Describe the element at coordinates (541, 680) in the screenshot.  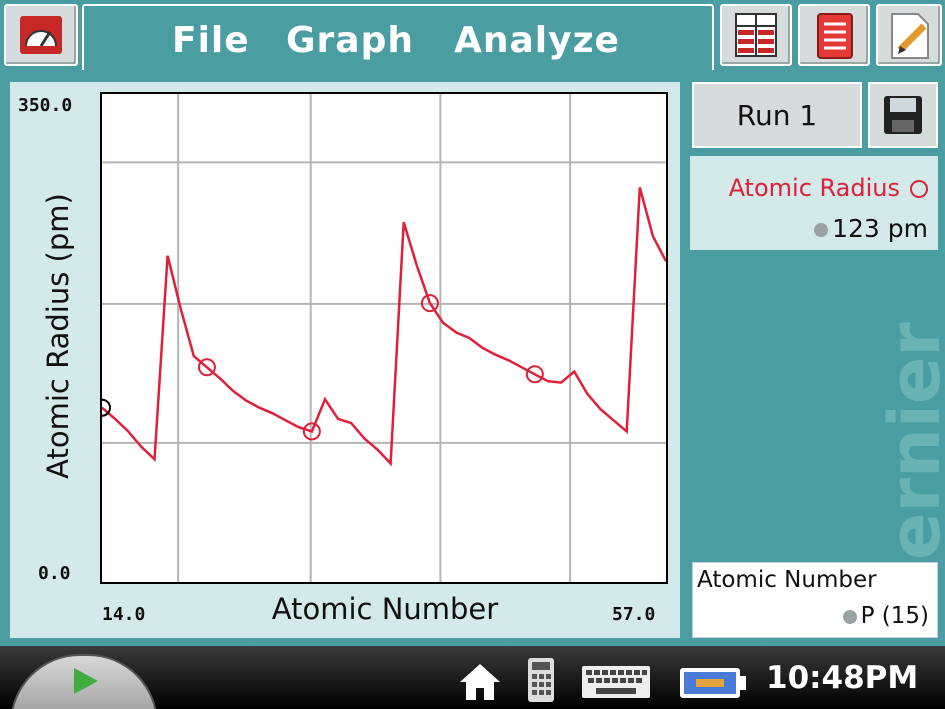
I see `calculator-icon` at that location.